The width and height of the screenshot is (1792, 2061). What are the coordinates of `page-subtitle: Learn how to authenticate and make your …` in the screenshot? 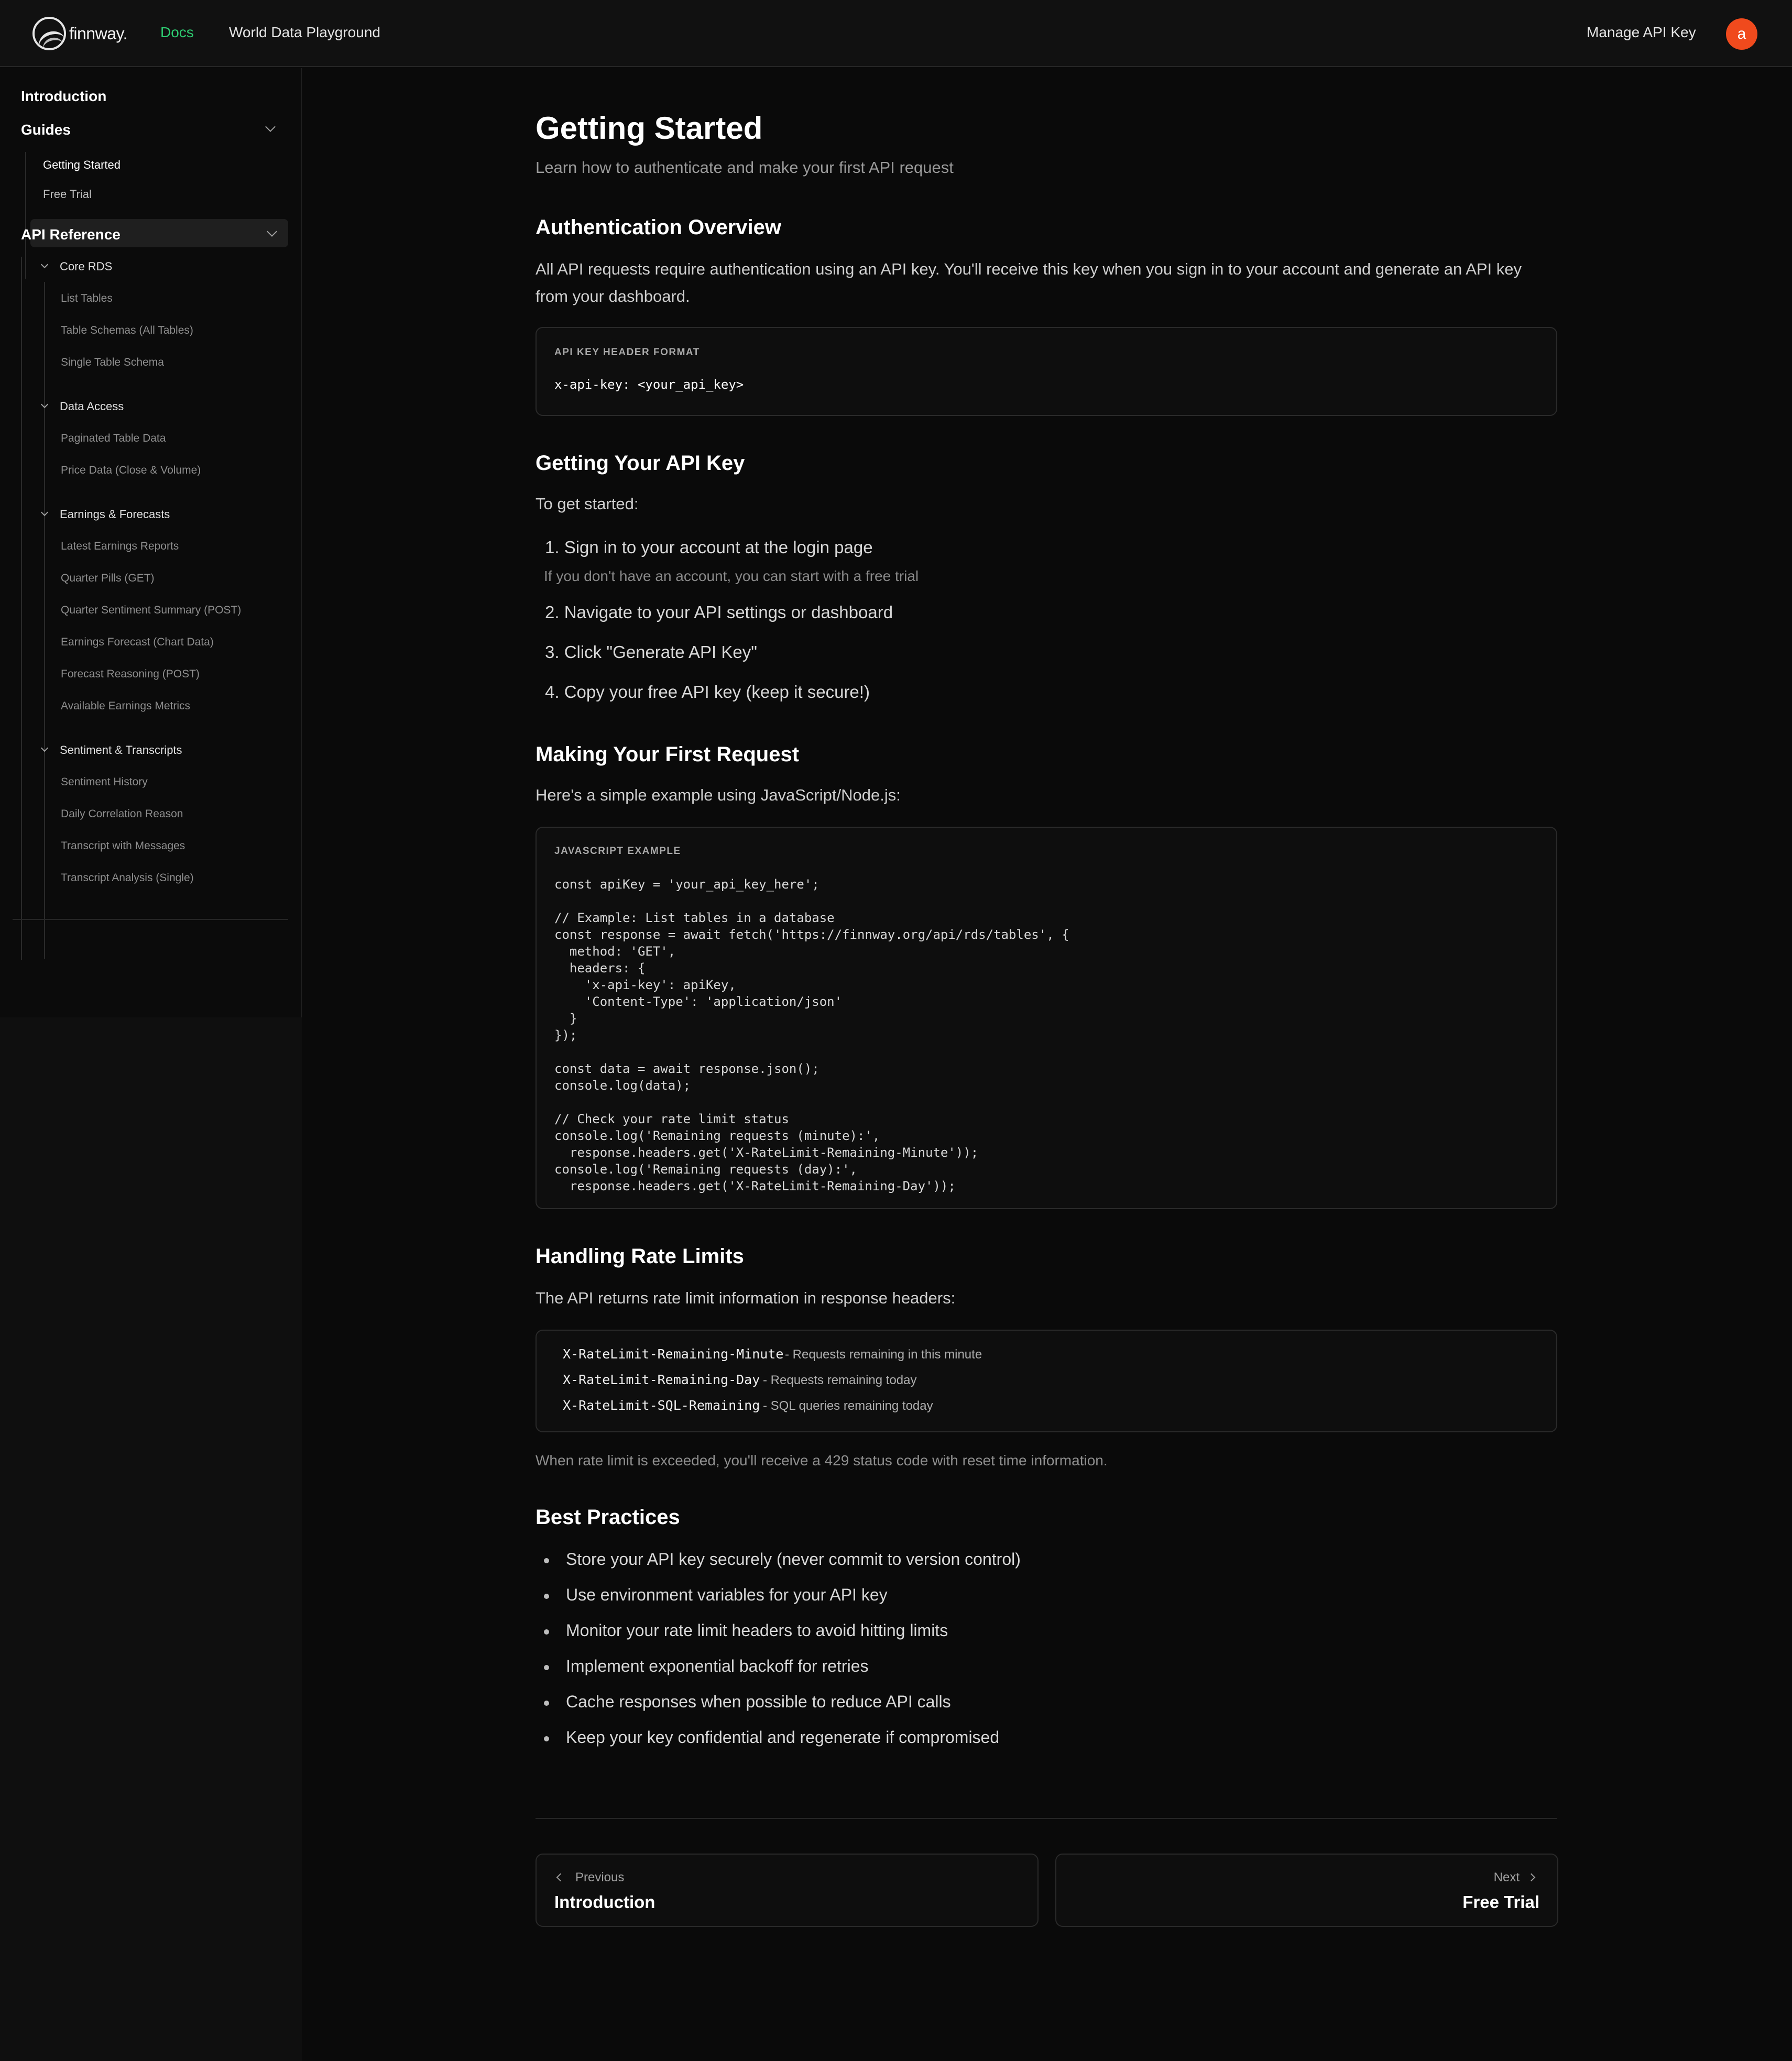 It's located at (745, 167).